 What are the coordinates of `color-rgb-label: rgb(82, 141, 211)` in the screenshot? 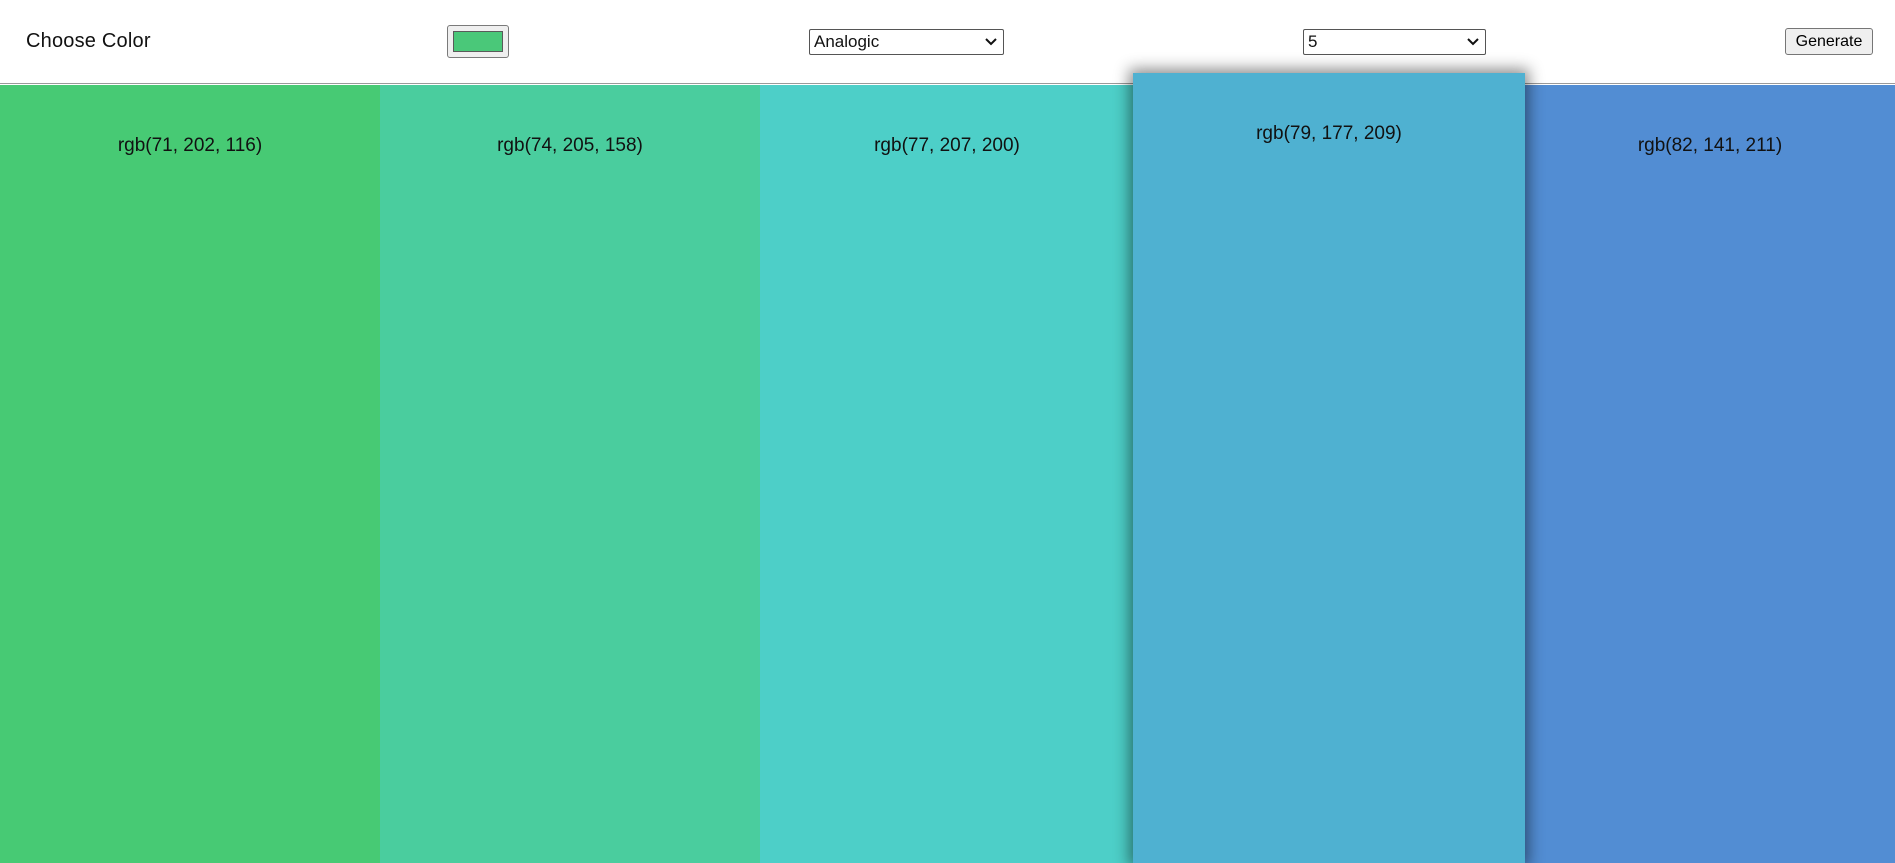 It's located at (1710, 145).